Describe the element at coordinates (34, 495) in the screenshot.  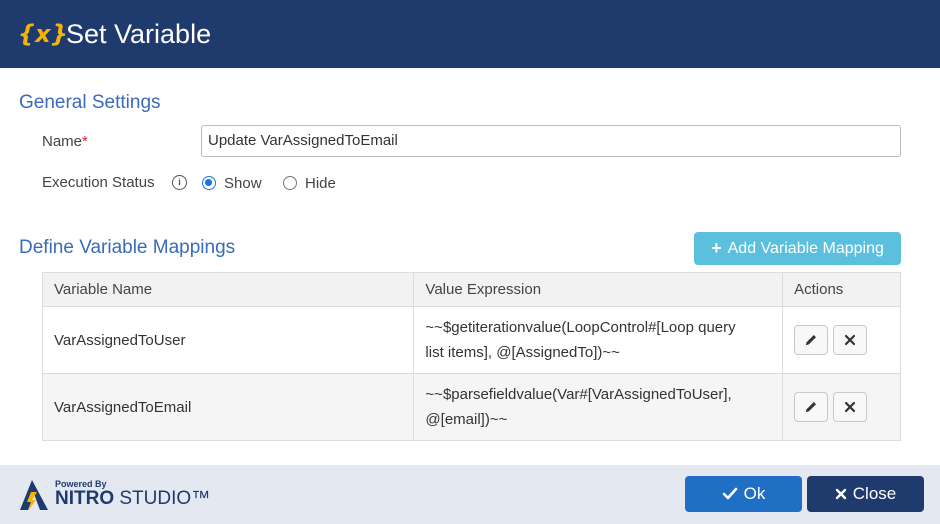
I see `nitro-logo-icon` at that location.